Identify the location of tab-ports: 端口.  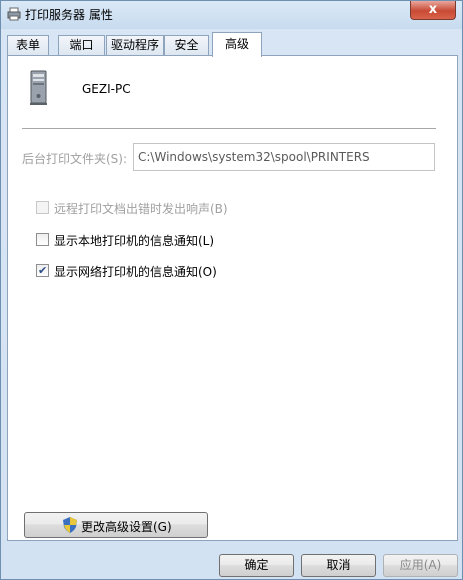
(81, 45).